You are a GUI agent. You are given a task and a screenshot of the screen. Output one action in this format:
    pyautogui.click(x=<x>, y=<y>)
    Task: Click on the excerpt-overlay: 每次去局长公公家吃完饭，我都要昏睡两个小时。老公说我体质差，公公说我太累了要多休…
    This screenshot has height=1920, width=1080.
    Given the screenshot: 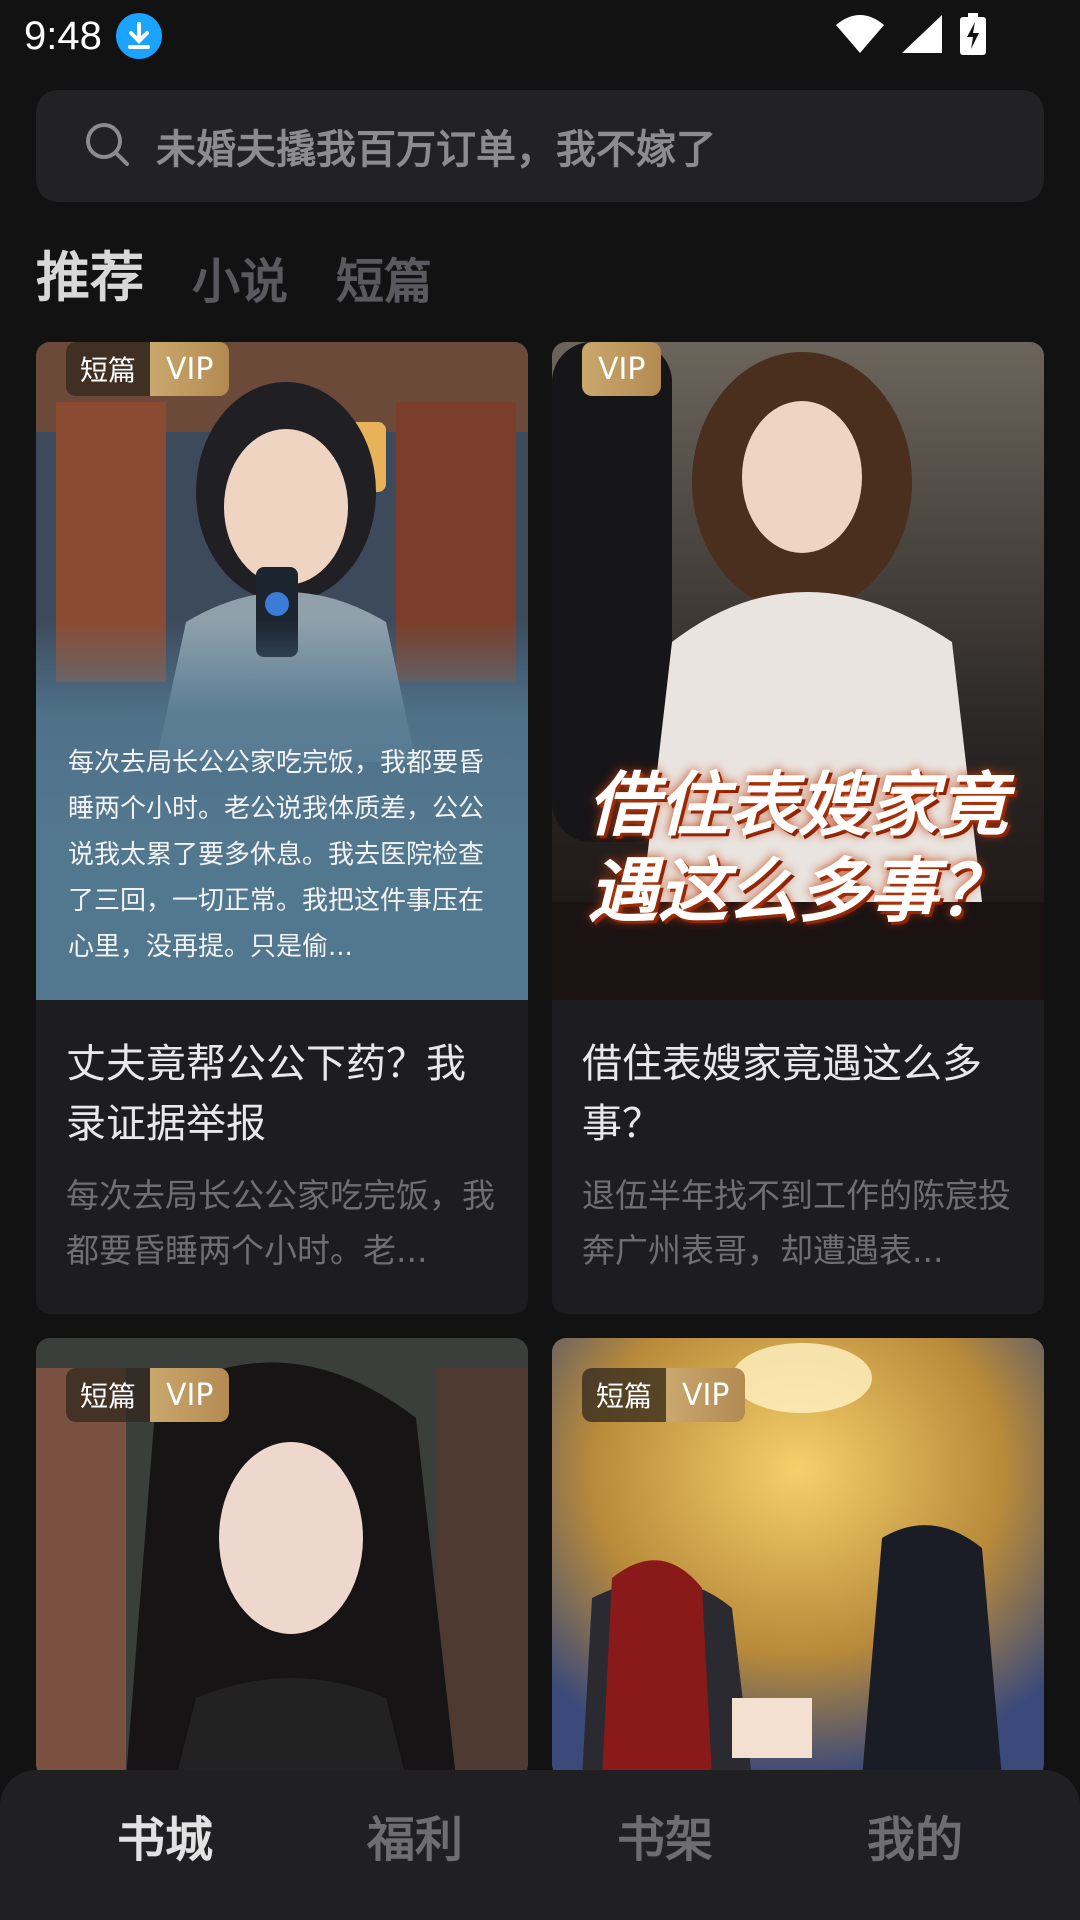 What is the action you would take?
    pyautogui.click(x=282, y=810)
    